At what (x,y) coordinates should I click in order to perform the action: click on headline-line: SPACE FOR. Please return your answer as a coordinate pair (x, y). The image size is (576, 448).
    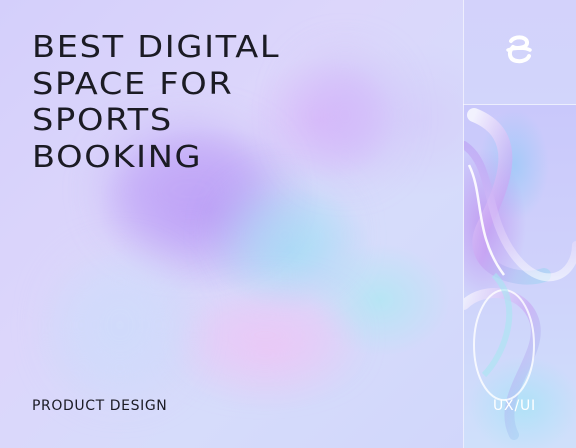
    Looking at the image, I should click on (133, 84).